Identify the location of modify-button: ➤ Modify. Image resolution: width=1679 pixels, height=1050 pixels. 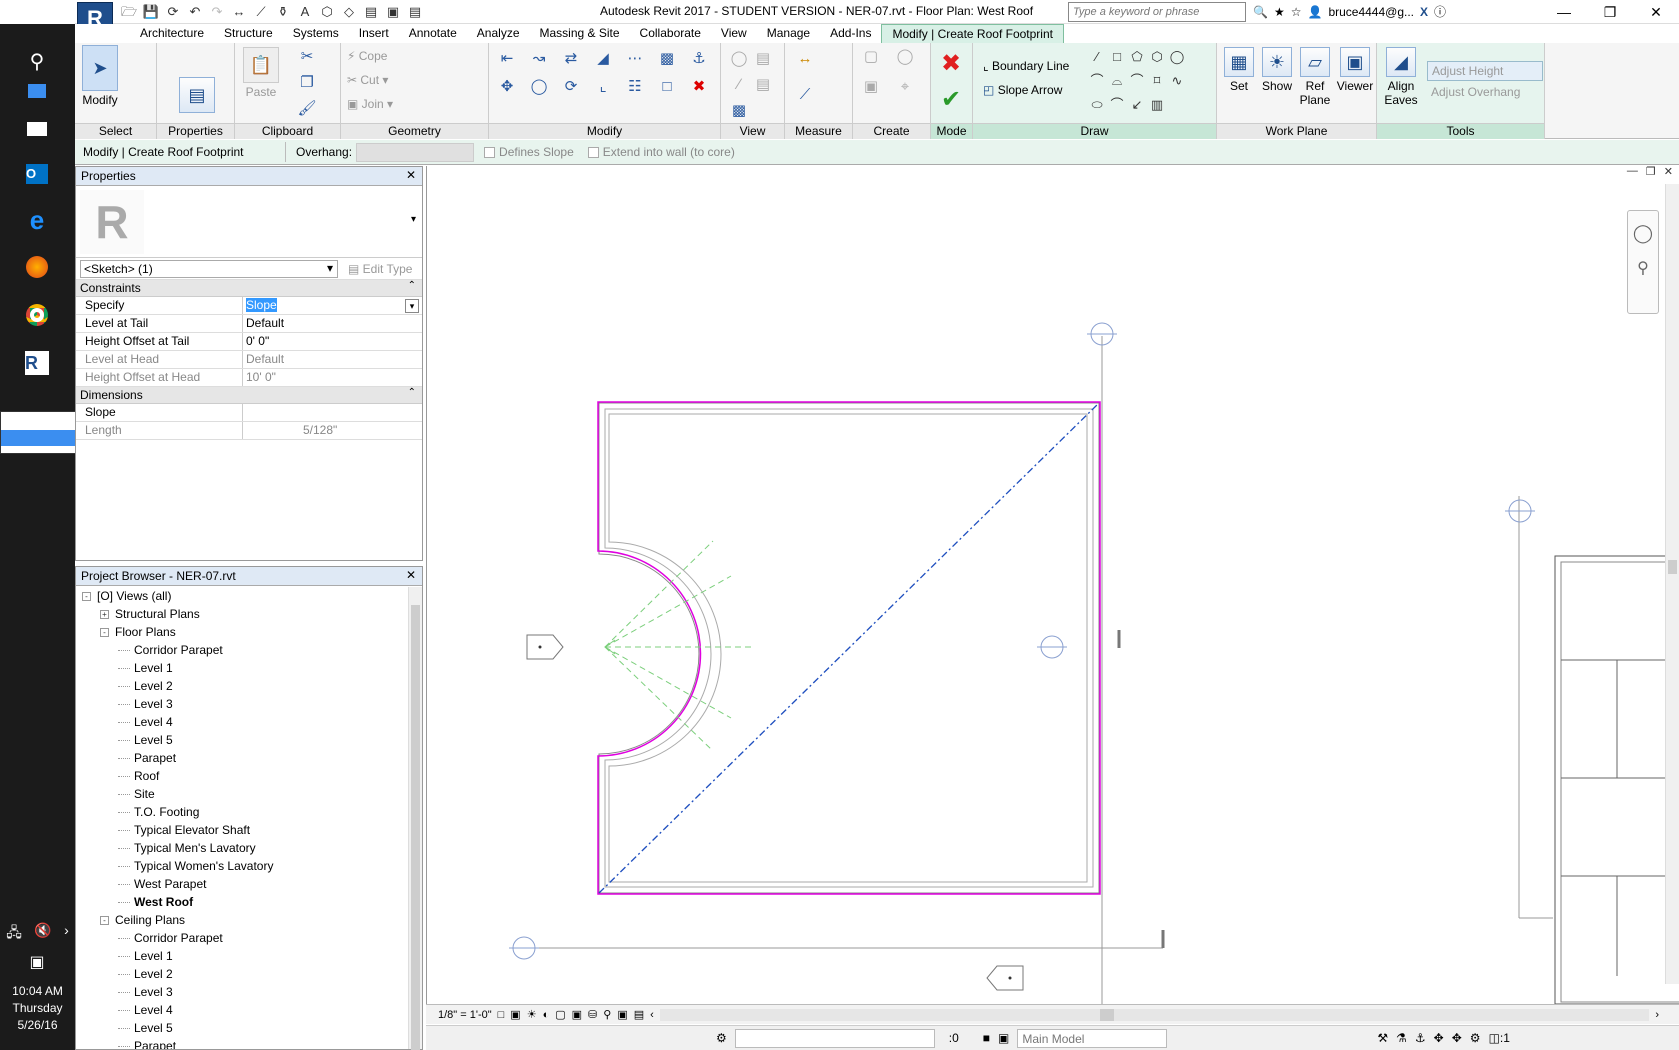
(100, 76).